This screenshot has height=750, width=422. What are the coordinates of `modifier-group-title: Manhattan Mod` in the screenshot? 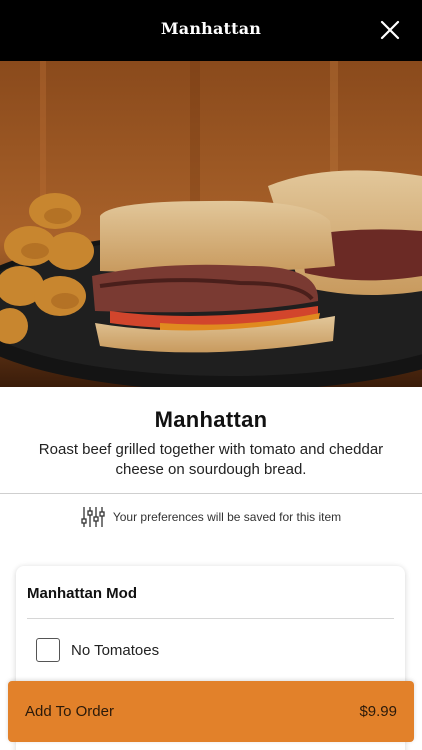 It's located at (82, 593).